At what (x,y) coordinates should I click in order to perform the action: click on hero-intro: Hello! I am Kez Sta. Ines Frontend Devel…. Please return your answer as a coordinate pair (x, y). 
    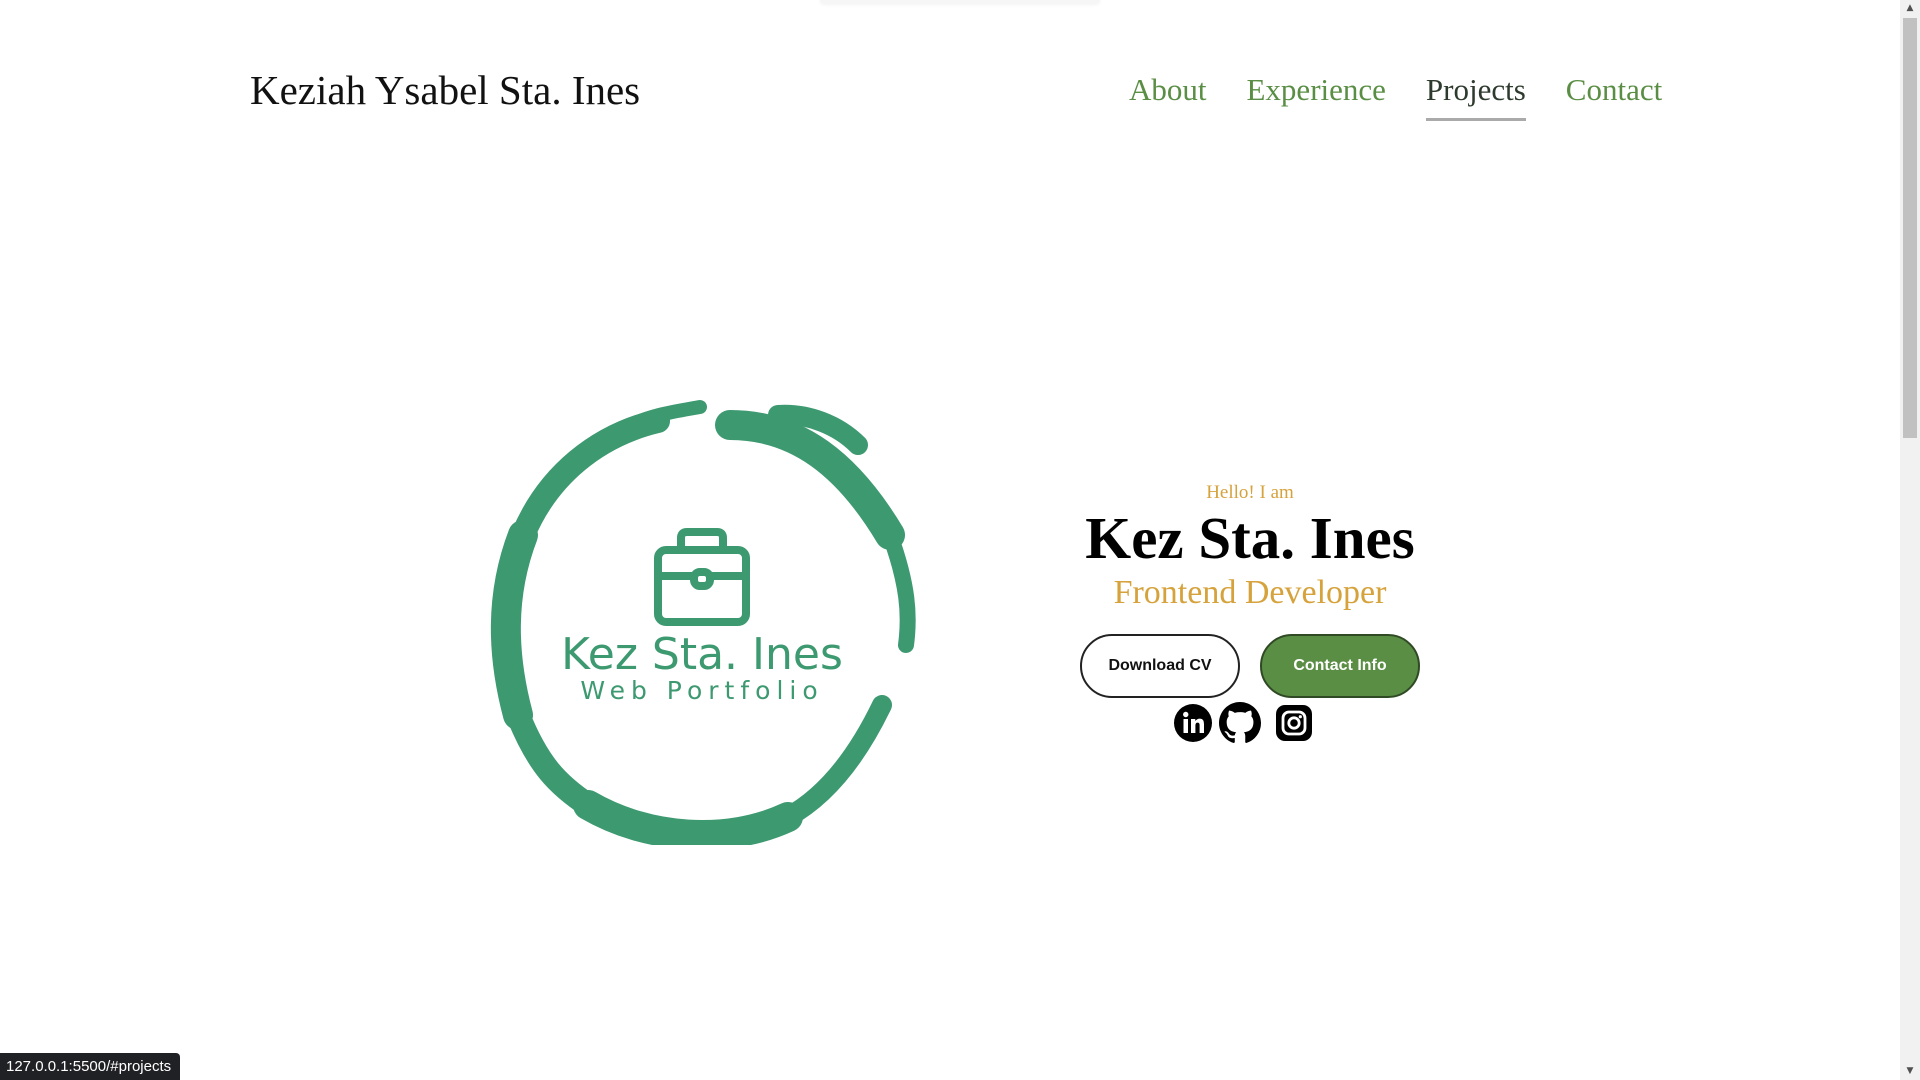
    Looking at the image, I should click on (1250, 615).